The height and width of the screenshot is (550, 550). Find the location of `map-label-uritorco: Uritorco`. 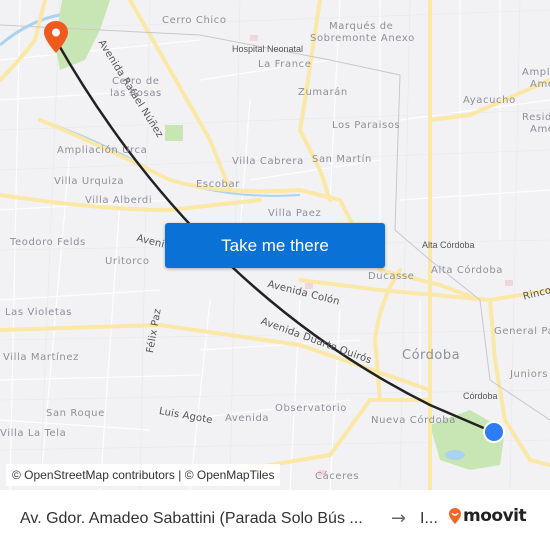

map-label-uritorco: Uritorco is located at coordinates (127, 261).